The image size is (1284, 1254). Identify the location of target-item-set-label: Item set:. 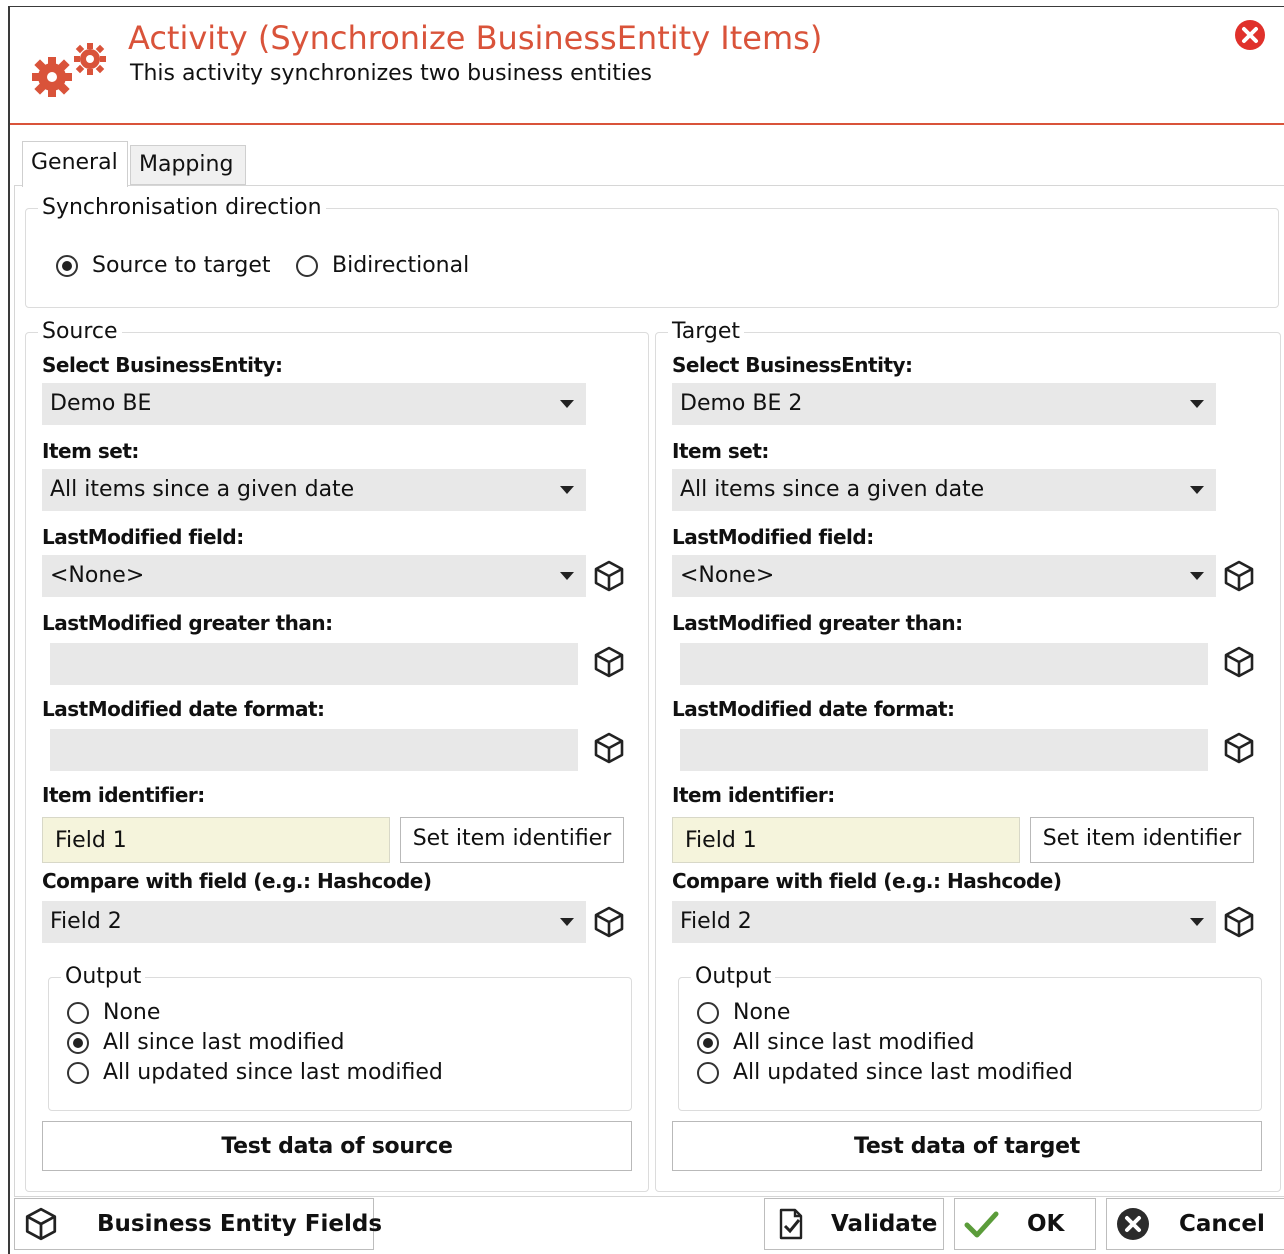
(720, 451).